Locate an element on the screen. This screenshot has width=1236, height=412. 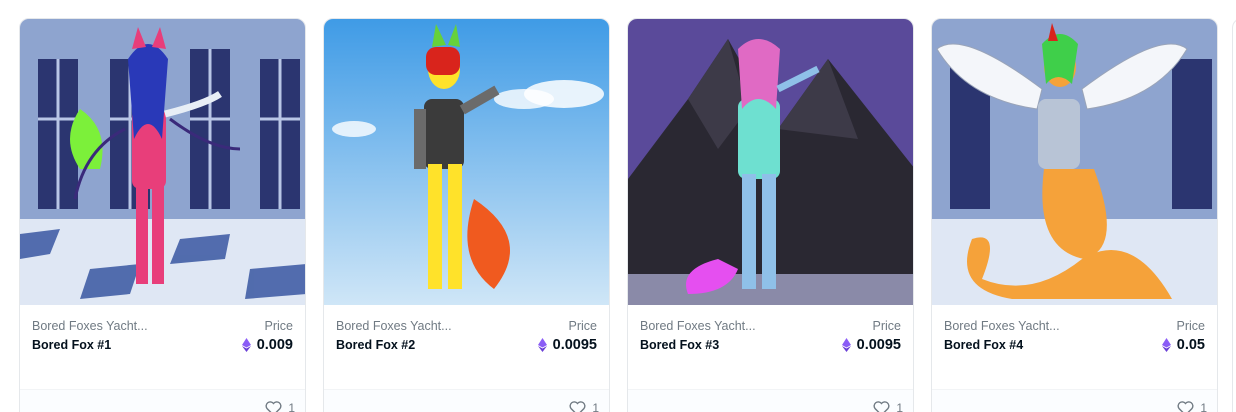
nft-name: Bored Fox #1 is located at coordinates (90, 345).